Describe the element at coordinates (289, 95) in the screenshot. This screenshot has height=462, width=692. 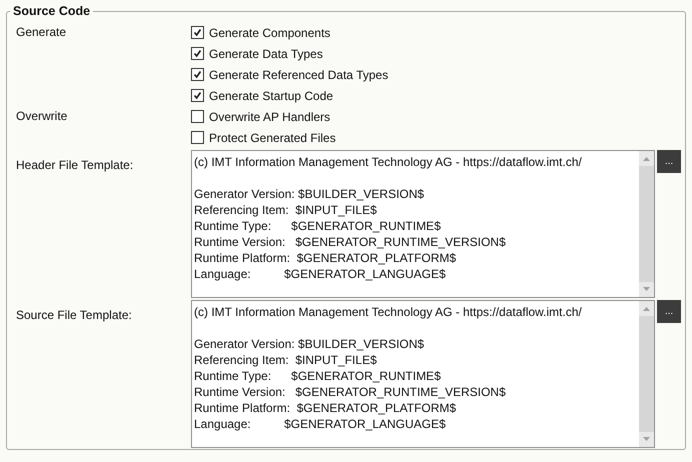
I see `checkbox-option: Generate Startup Code` at that location.